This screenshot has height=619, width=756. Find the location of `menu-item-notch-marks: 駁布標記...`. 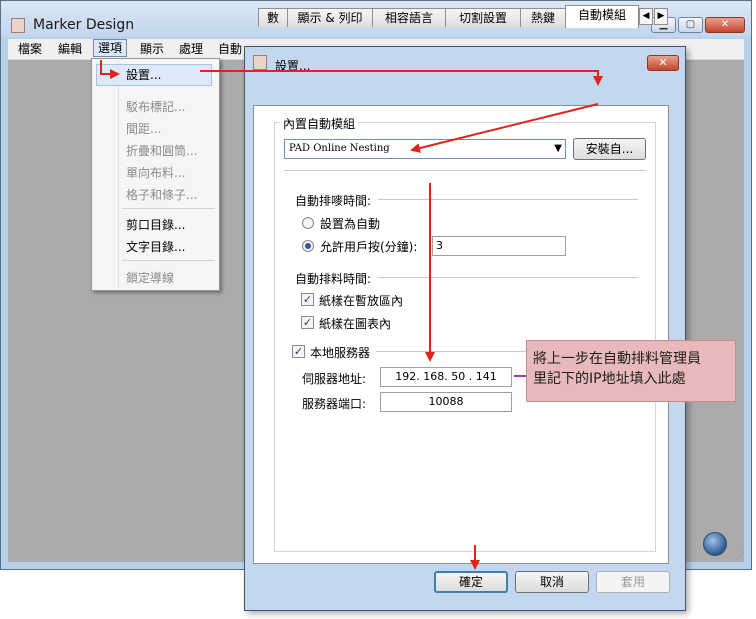

menu-item-notch-marks: 駁布標記... is located at coordinates (156, 107).